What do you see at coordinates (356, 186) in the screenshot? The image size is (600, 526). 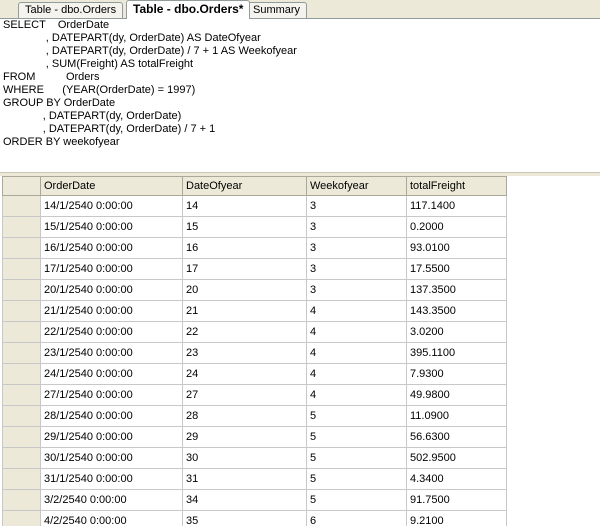 I see `column-header-weekofyear: Weekofyear` at bounding box center [356, 186].